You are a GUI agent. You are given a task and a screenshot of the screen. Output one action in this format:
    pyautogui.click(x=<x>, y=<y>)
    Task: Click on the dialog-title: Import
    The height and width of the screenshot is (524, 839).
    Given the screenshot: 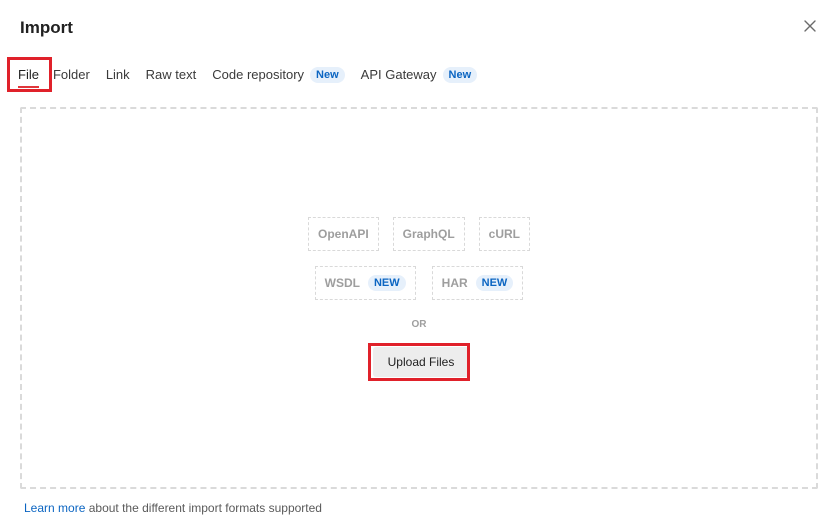 What is the action you would take?
    pyautogui.click(x=46, y=27)
    